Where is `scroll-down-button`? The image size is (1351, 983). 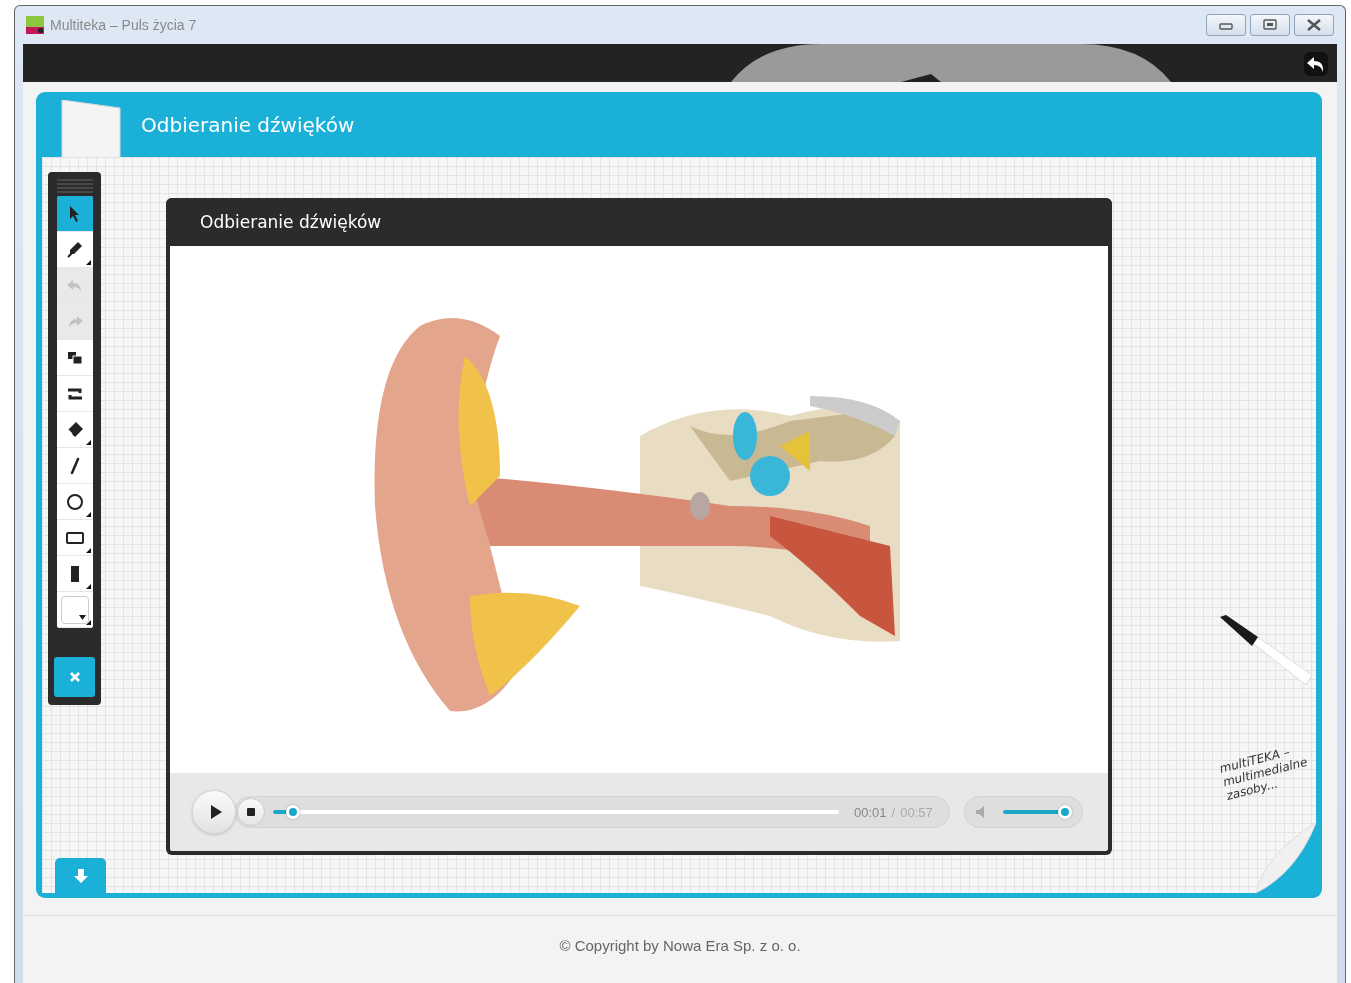
scroll-down-button is located at coordinates (80, 875).